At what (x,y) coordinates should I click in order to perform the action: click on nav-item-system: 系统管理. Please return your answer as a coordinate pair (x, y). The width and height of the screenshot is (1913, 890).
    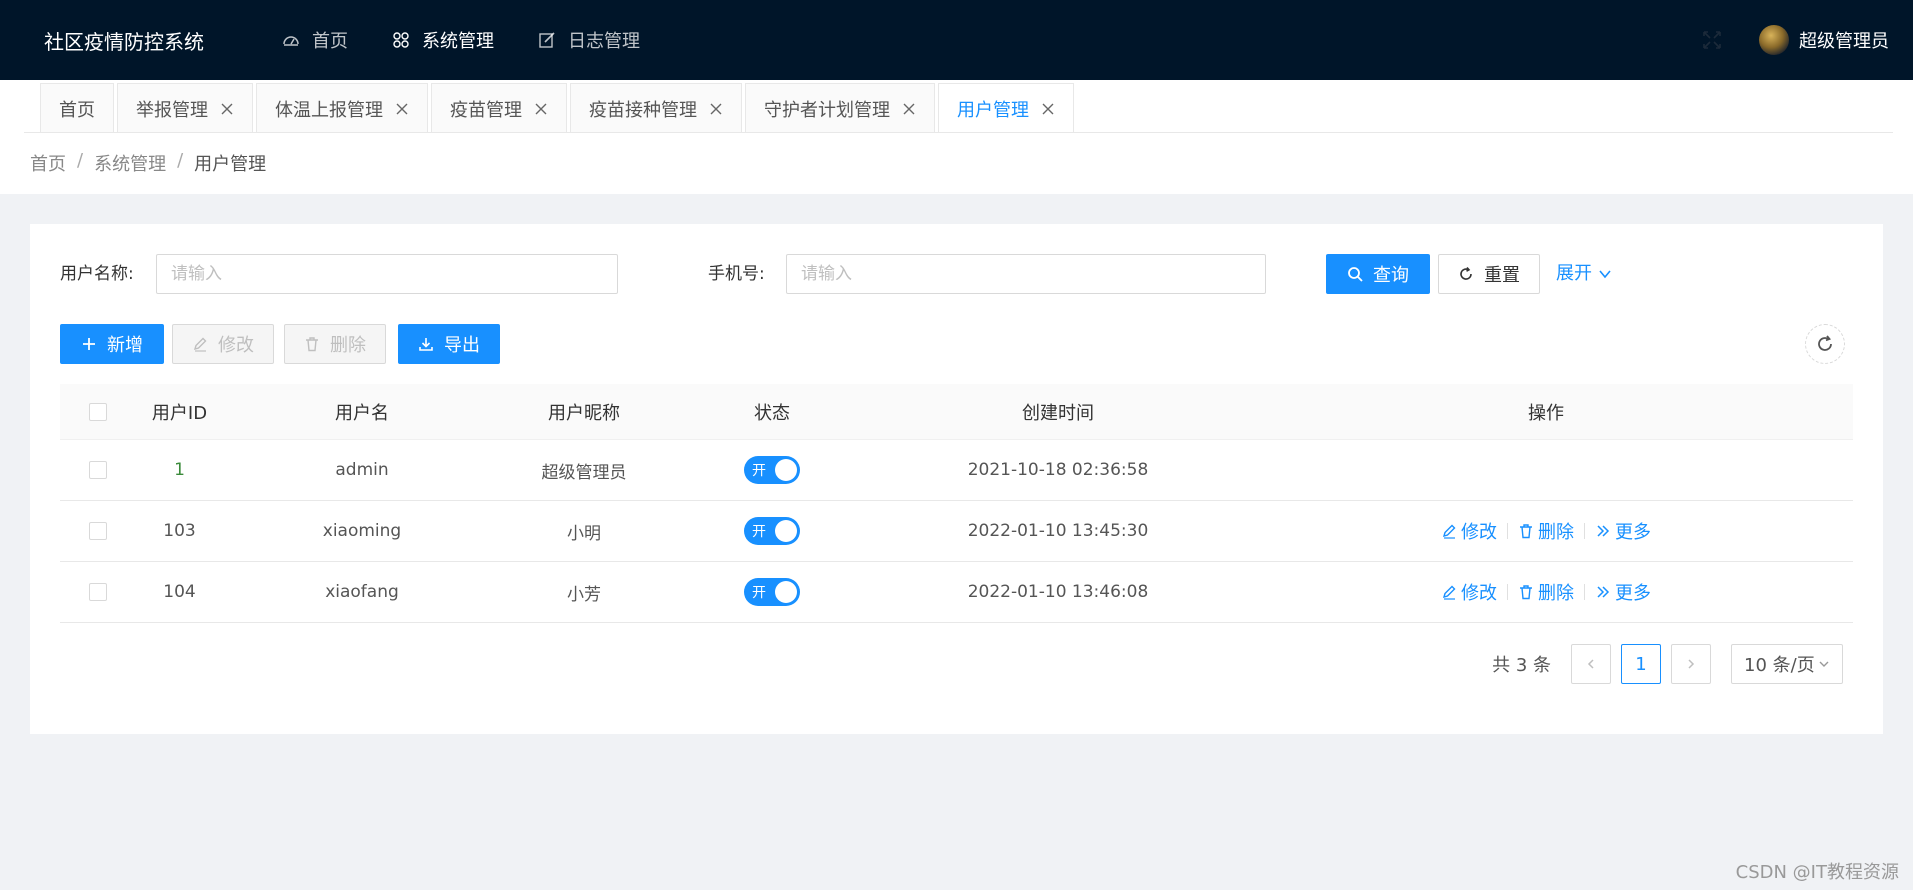
    Looking at the image, I should click on (443, 40).